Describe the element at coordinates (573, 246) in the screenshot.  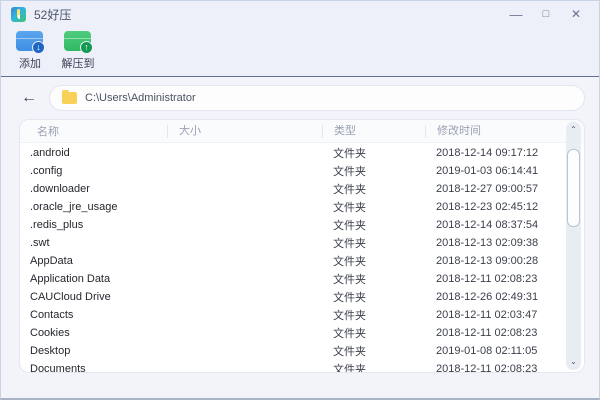
I see `scrollbar: ⌃ ⌄` at that location.